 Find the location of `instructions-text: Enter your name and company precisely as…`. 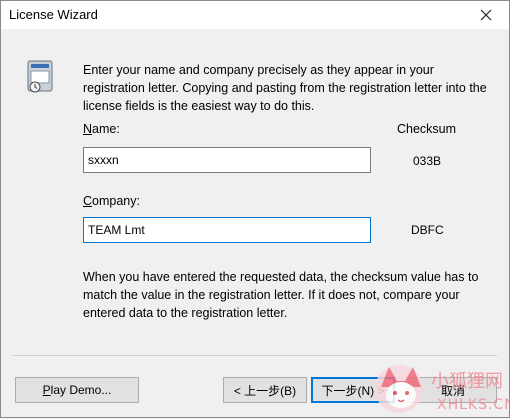

instructions-text: Enter your name and company precisely as… is located at coordinates (285, 88).